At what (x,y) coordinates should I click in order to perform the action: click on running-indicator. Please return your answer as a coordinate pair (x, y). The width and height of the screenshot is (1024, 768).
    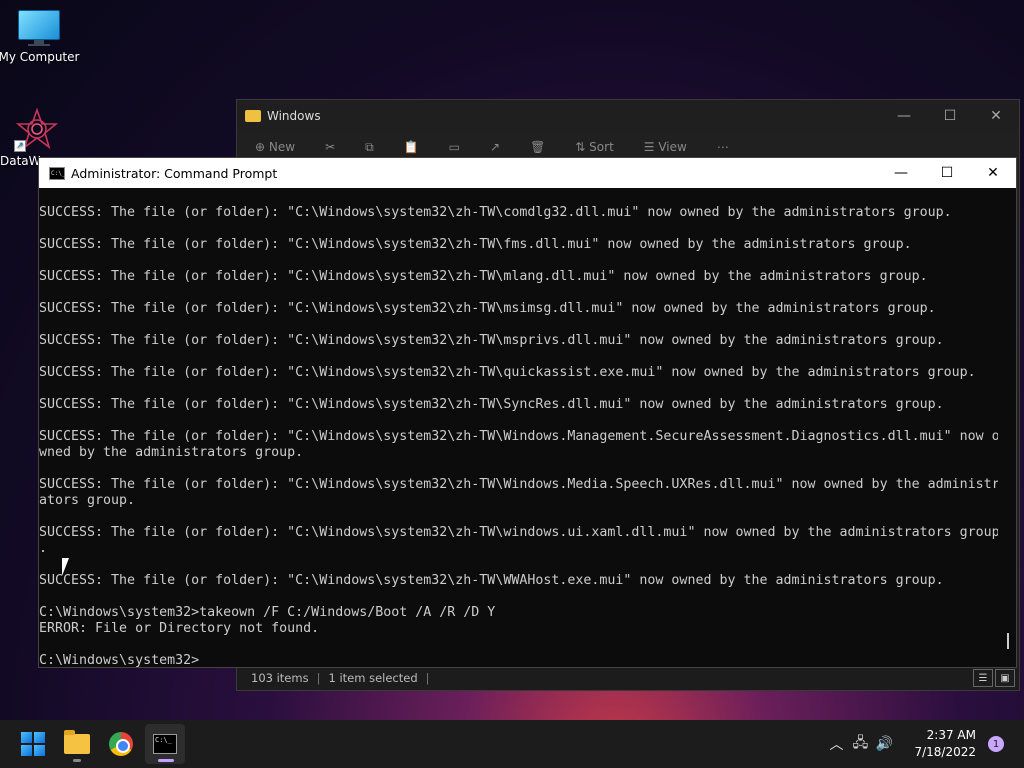
    Looking at the image, I should click on (77, 760).